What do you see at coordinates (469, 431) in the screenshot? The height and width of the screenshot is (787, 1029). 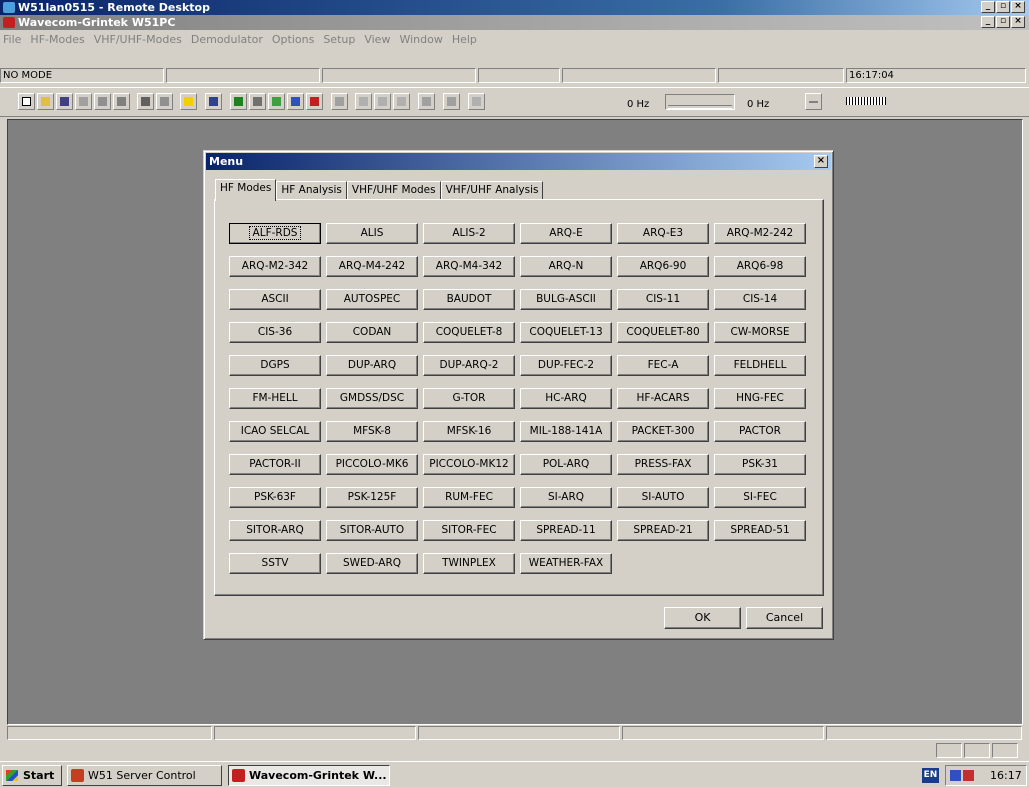 I see `mode-button: MFSK-16` at bounding box center [469, 431].